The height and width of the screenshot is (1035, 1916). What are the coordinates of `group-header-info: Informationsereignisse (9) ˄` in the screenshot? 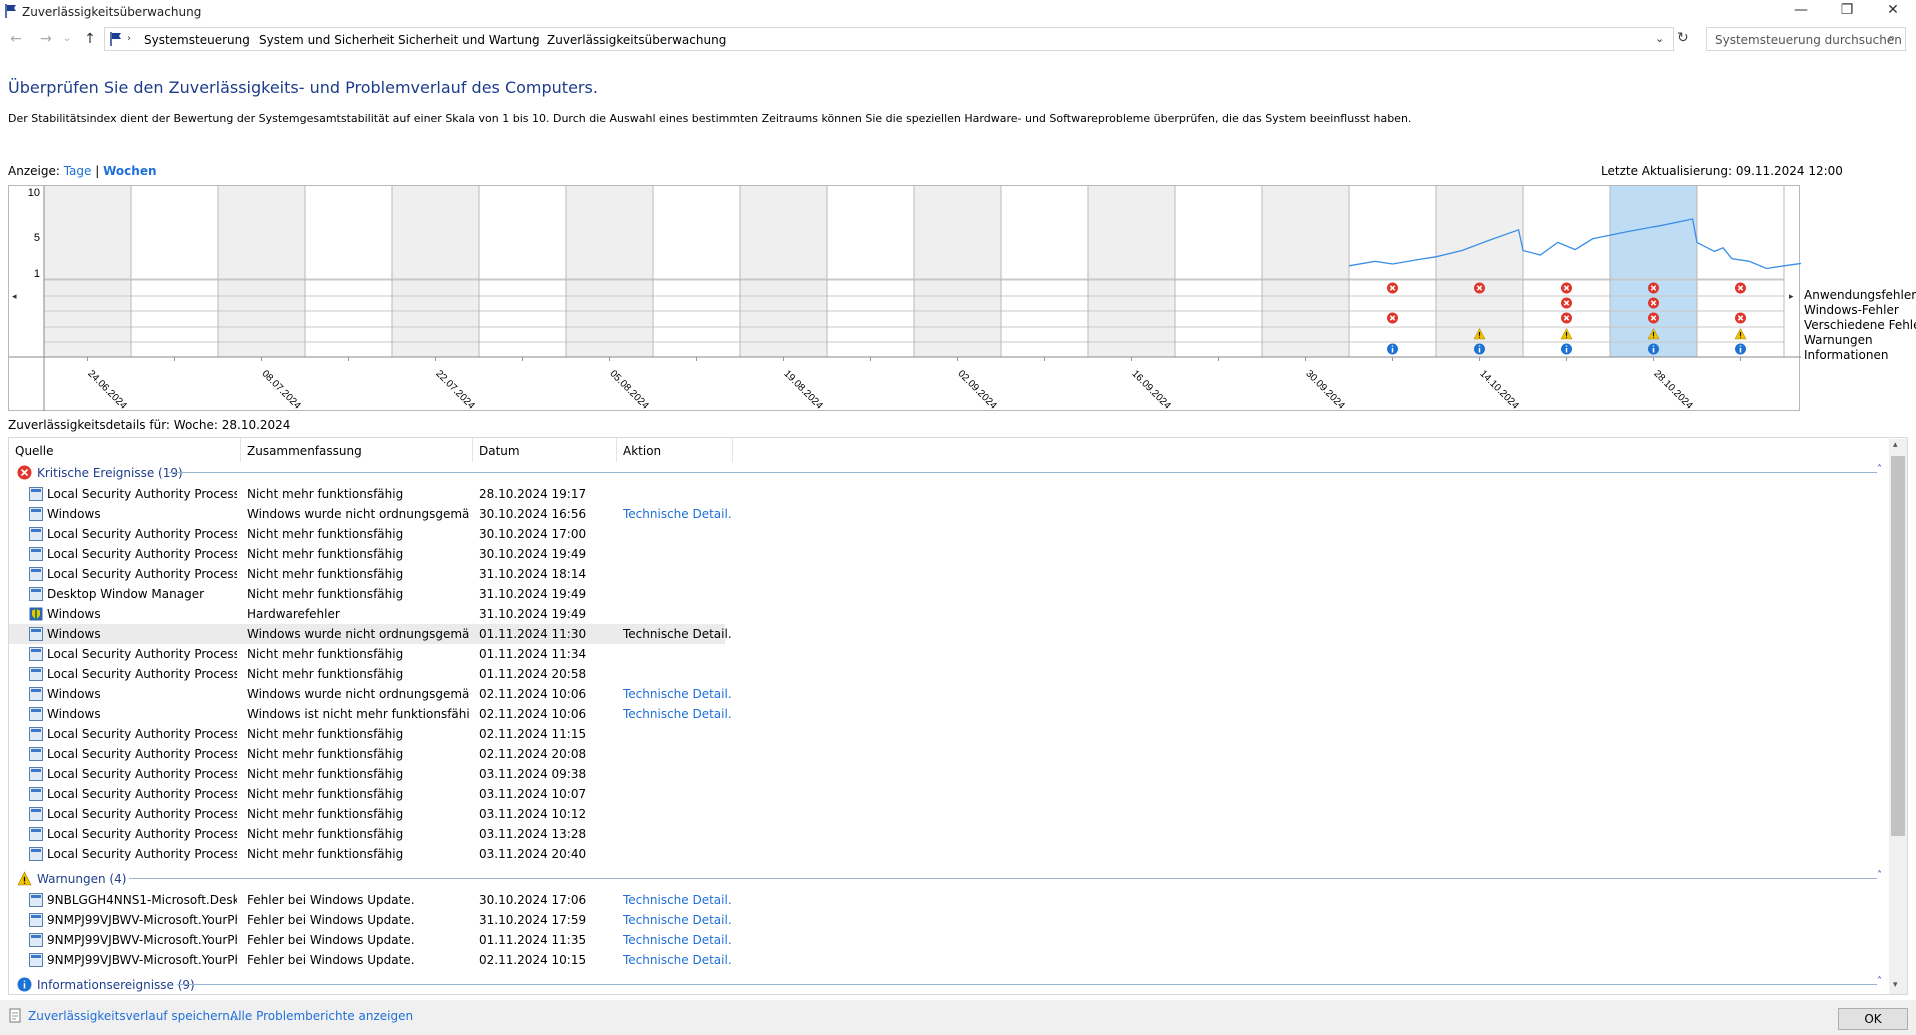 It's located at (949, 984).